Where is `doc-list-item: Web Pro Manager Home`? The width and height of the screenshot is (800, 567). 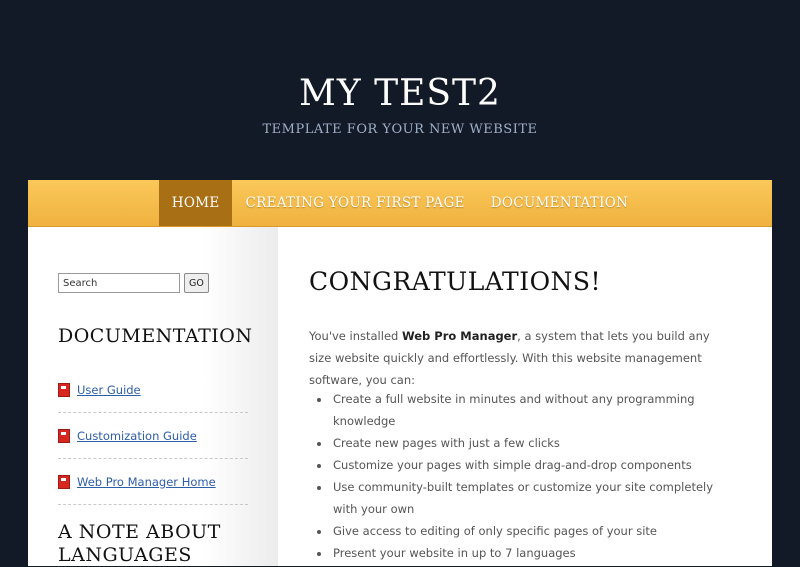 doc-list-item: Web Pro Manager Home is located at coordinates (153, 482).